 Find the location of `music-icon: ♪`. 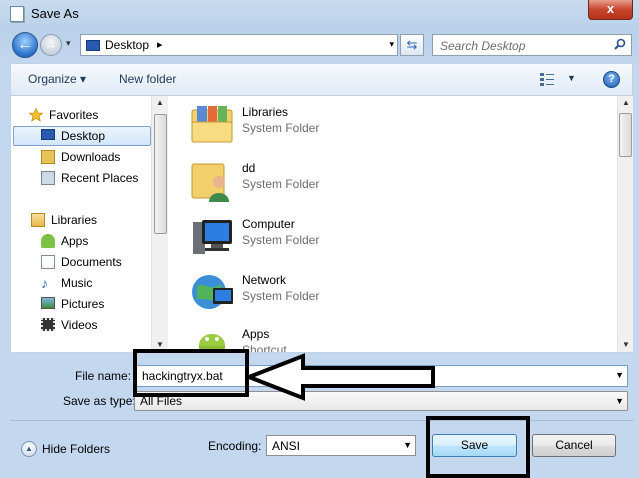

music-icon: ♪ is located at coordinates (44, 283).